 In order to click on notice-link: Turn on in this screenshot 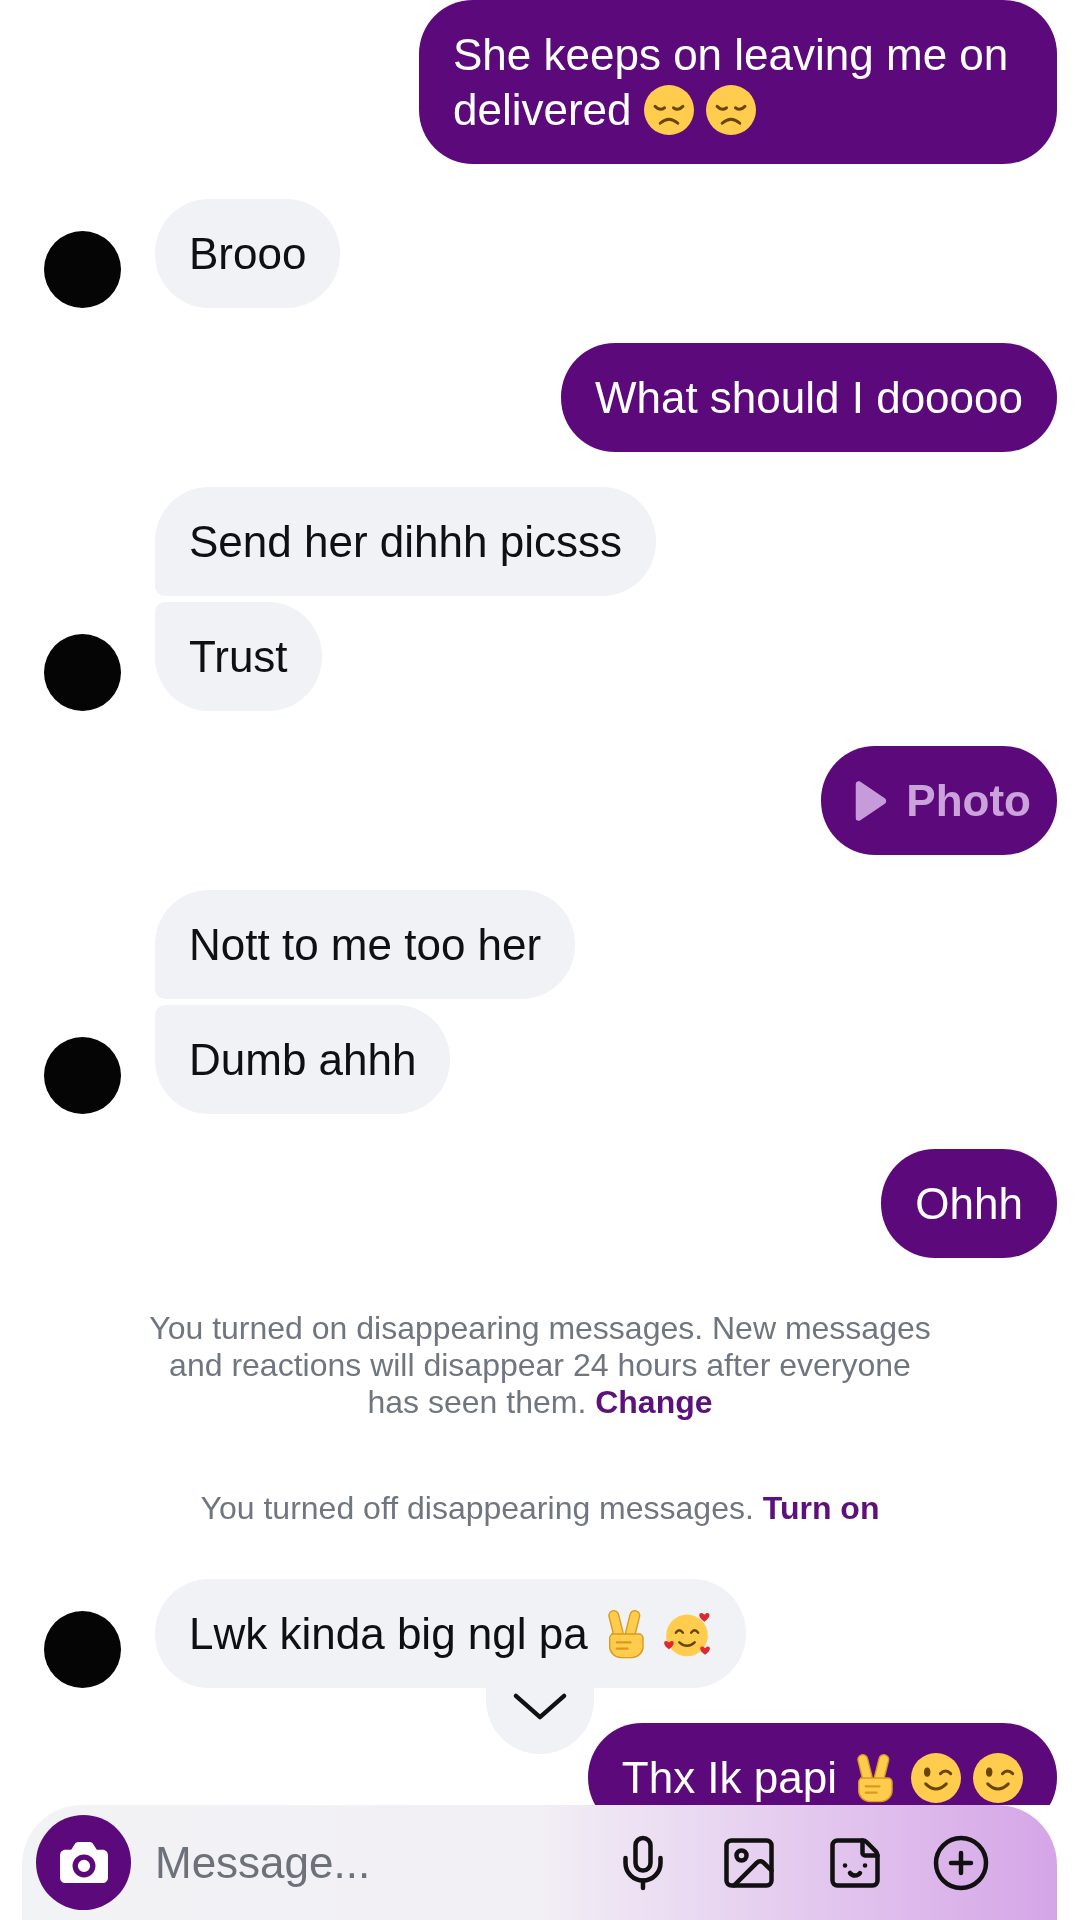, I will do `click(821, 1508)`.